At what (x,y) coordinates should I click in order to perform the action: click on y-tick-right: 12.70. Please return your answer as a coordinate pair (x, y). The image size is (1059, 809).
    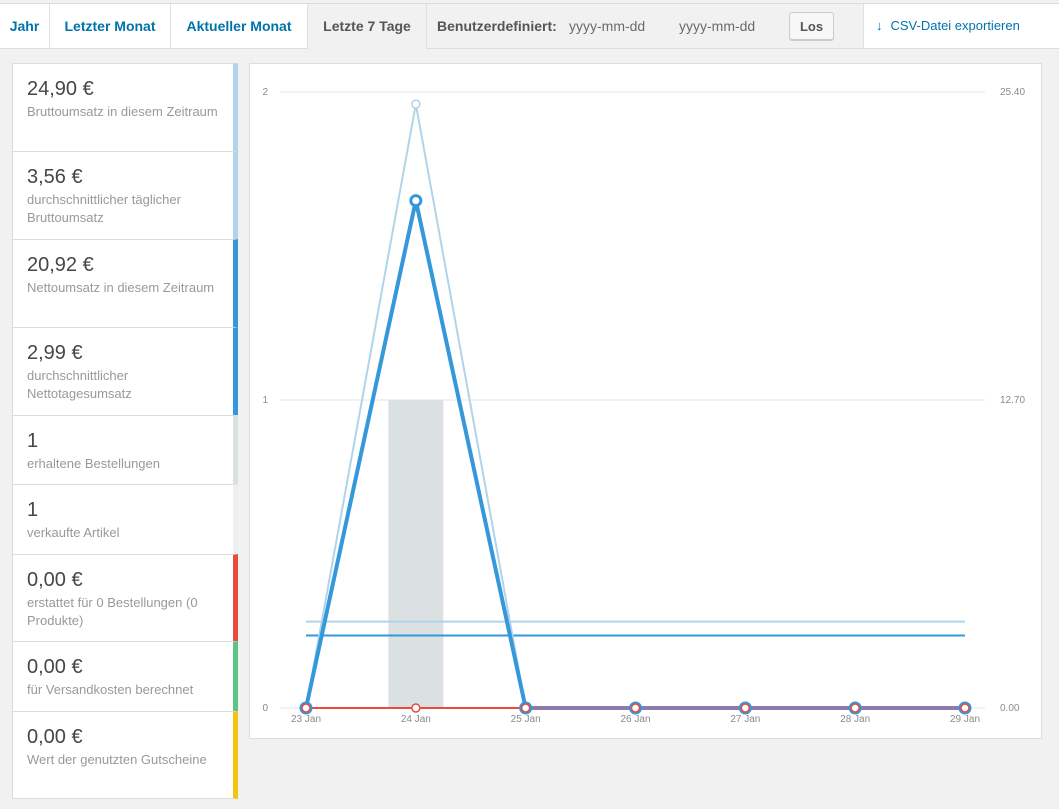
    Looking at the image, I should click on (1012, 400).